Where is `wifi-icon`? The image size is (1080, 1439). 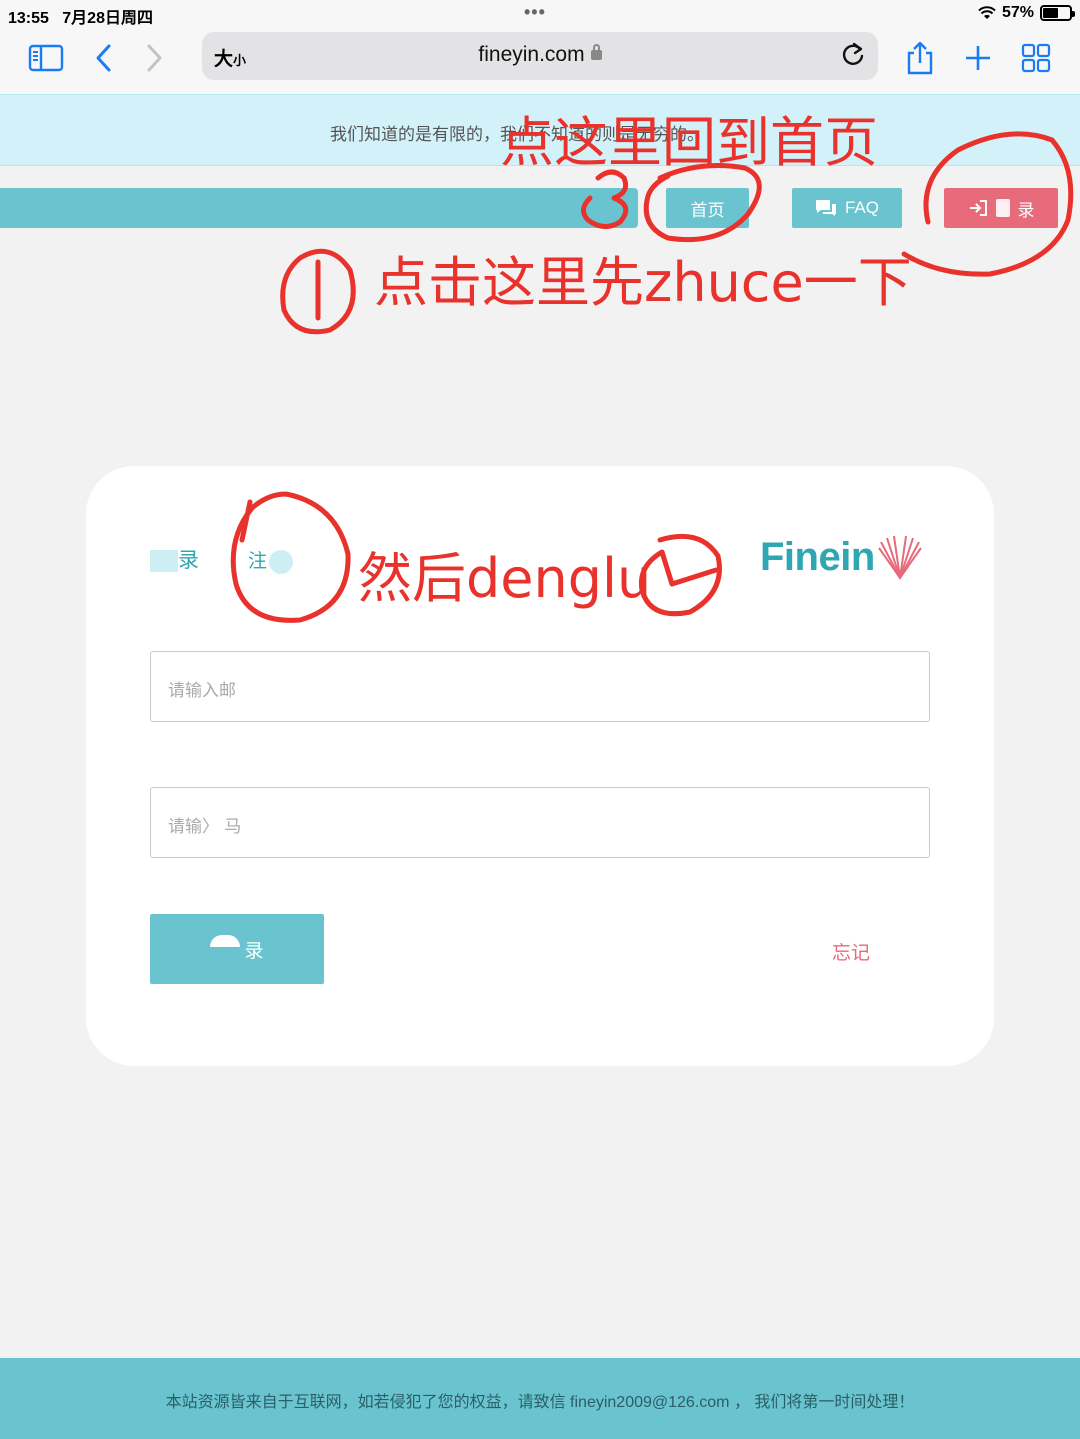
wifi-icon is located at coordinates (987, 12).